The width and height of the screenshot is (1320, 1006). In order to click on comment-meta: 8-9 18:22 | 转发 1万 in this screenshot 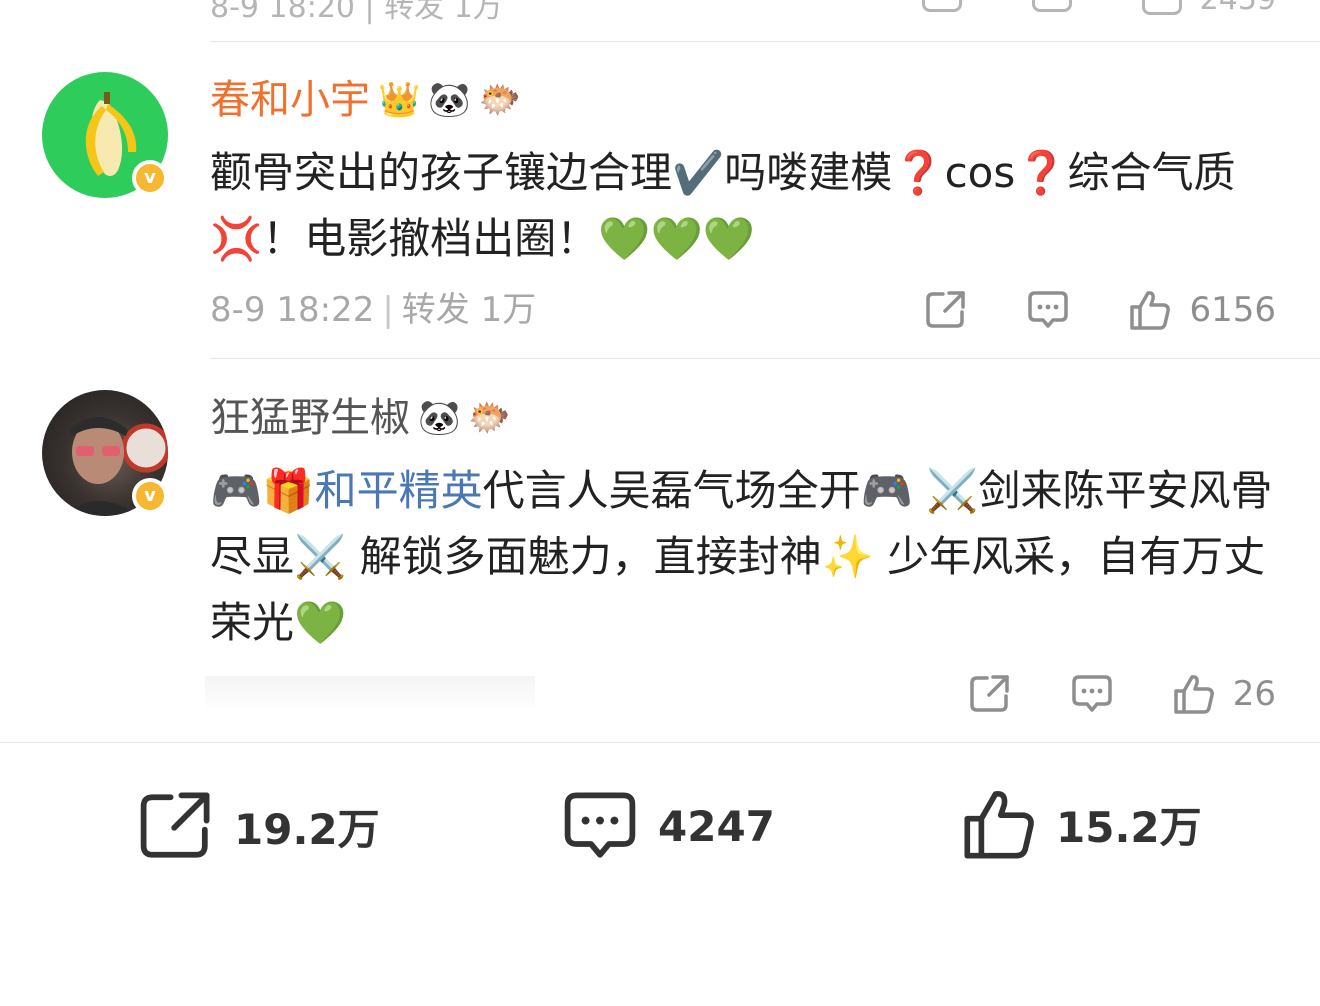, I will do `click(373, 310)`.